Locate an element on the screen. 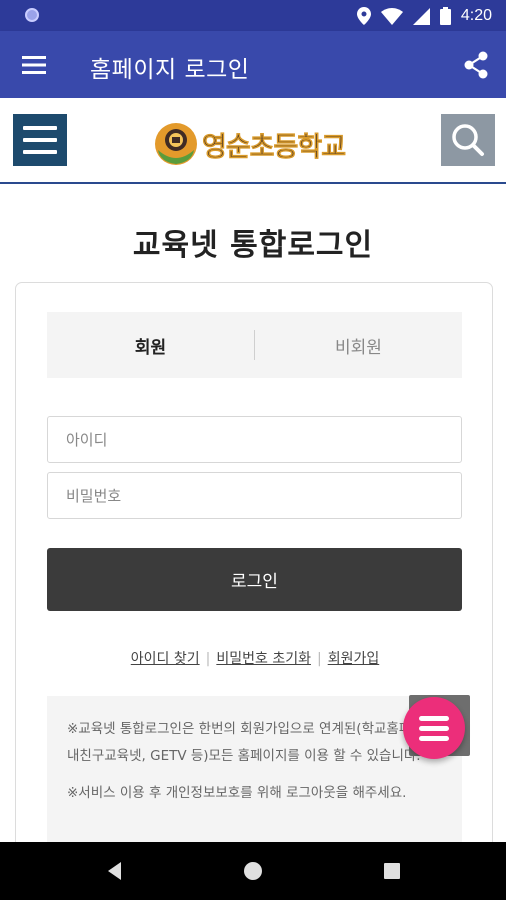  back-icon is located at coordinates (114, 871).